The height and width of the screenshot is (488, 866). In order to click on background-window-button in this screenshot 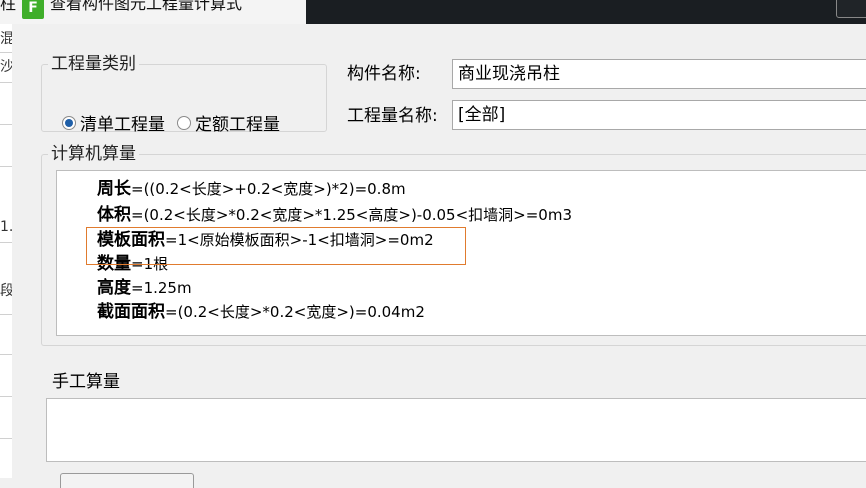, I will do `click(851, 9)`.